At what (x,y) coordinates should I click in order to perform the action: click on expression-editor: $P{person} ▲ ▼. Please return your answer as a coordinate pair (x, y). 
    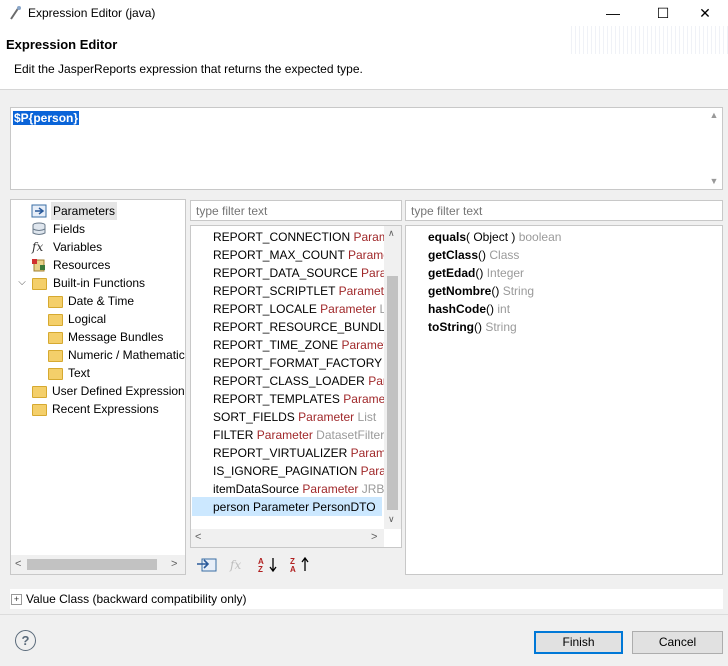
    Looking at the image, I should click on (366, 148).